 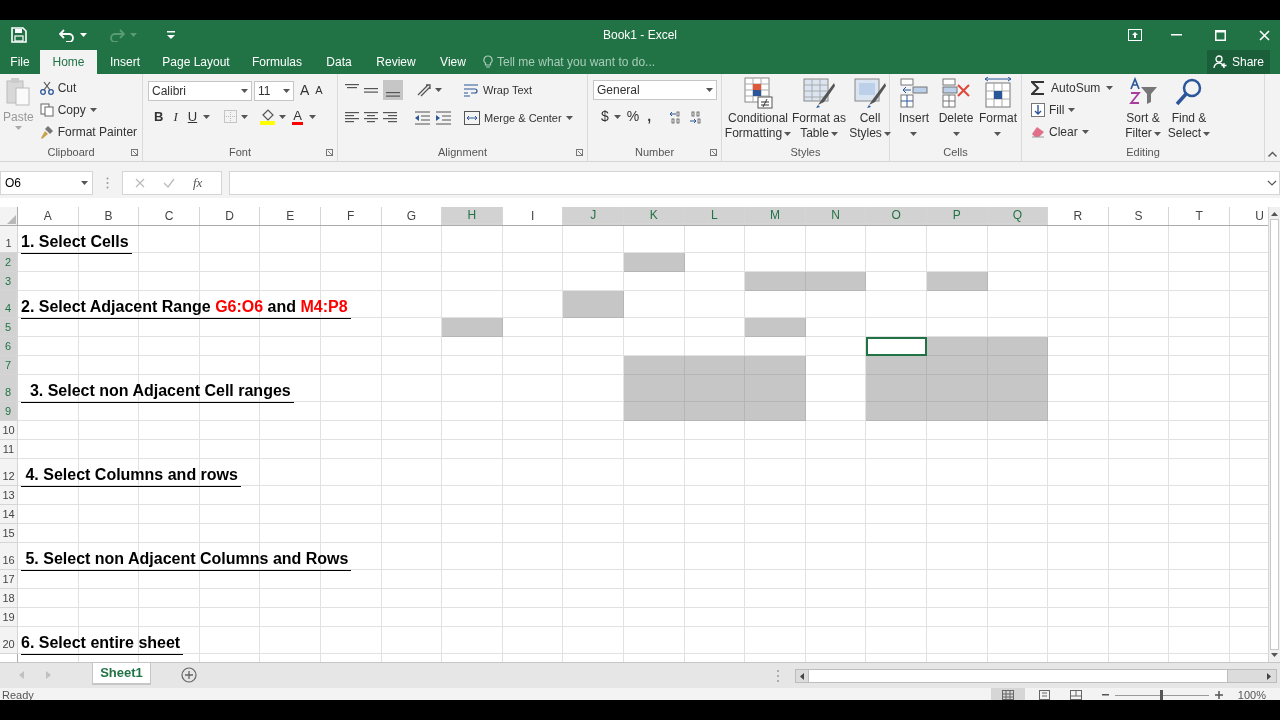 What do you see at coordinates (9, 411) in the screenshot?
I see `row-header: 9` at bounding box center [9, 411].